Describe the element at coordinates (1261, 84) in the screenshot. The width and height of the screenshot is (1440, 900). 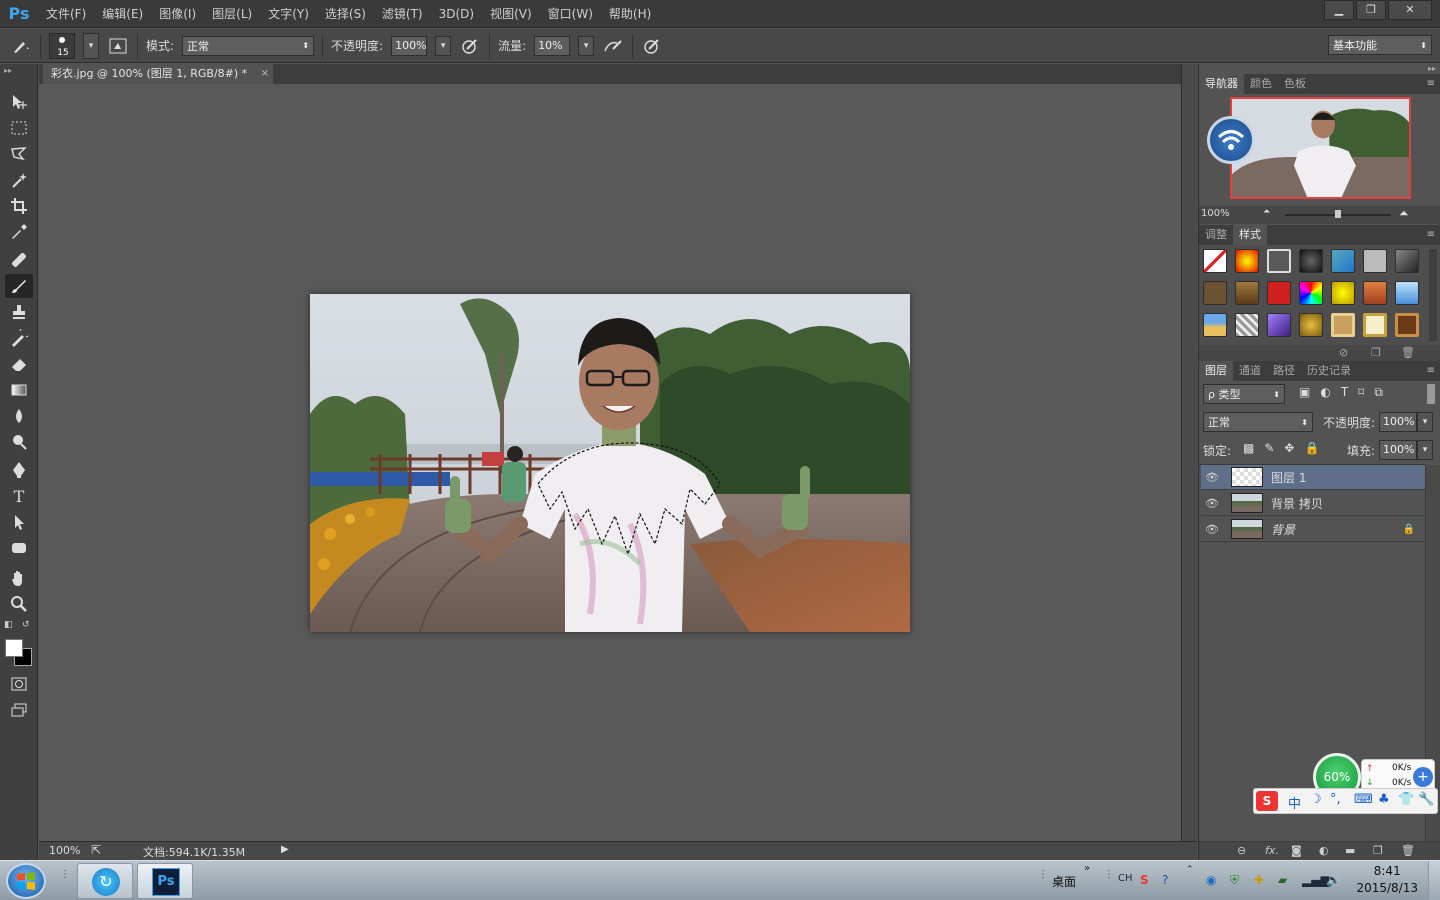
I see `tab-color: 颜色` at that location.